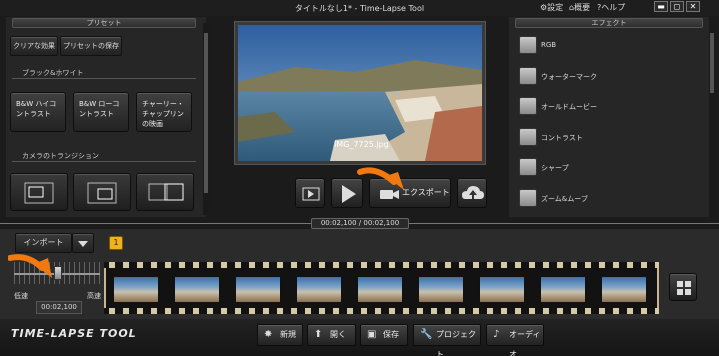 The height and width of the screenshot is (356, 719). Describe the element at coordinates (94, 296) in the screenshot. I see `speed-high-label: 高速` at that location.